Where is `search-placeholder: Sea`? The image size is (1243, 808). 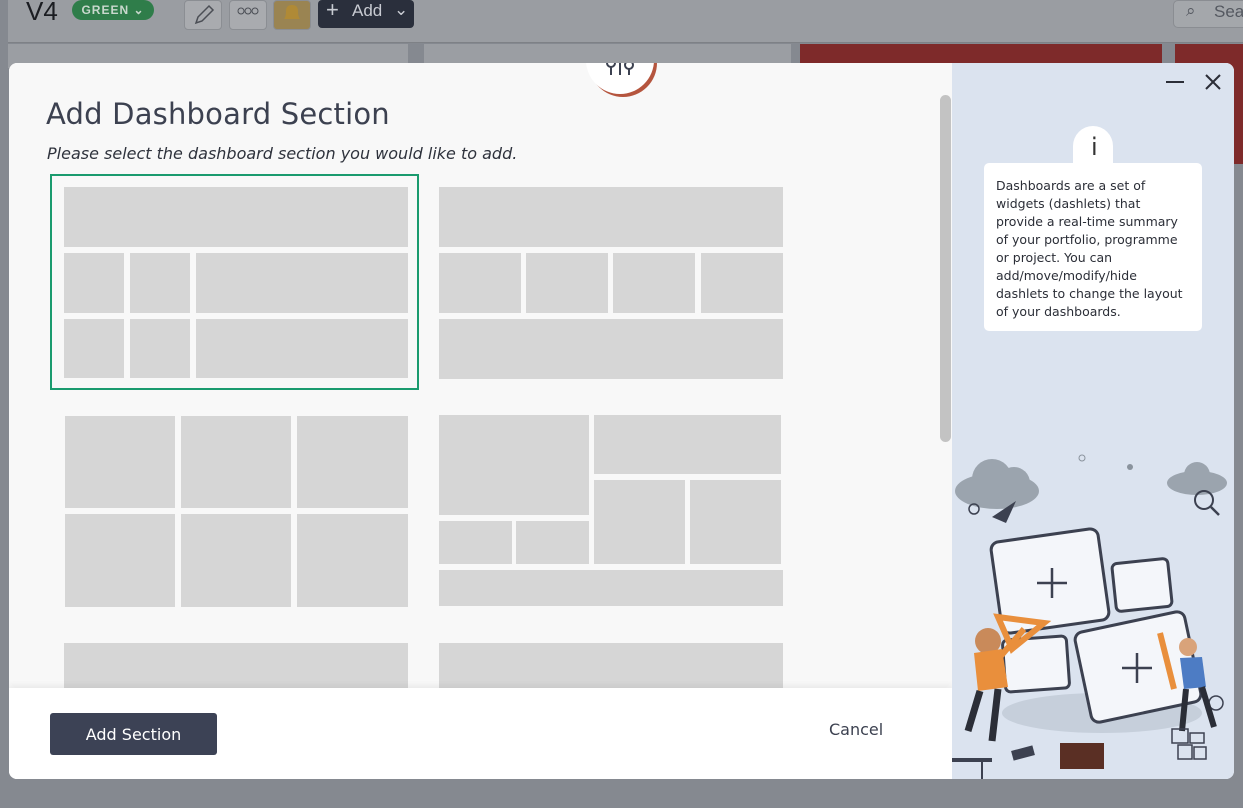
search-placeholder: Sea is located at coordinates (1228, 11).